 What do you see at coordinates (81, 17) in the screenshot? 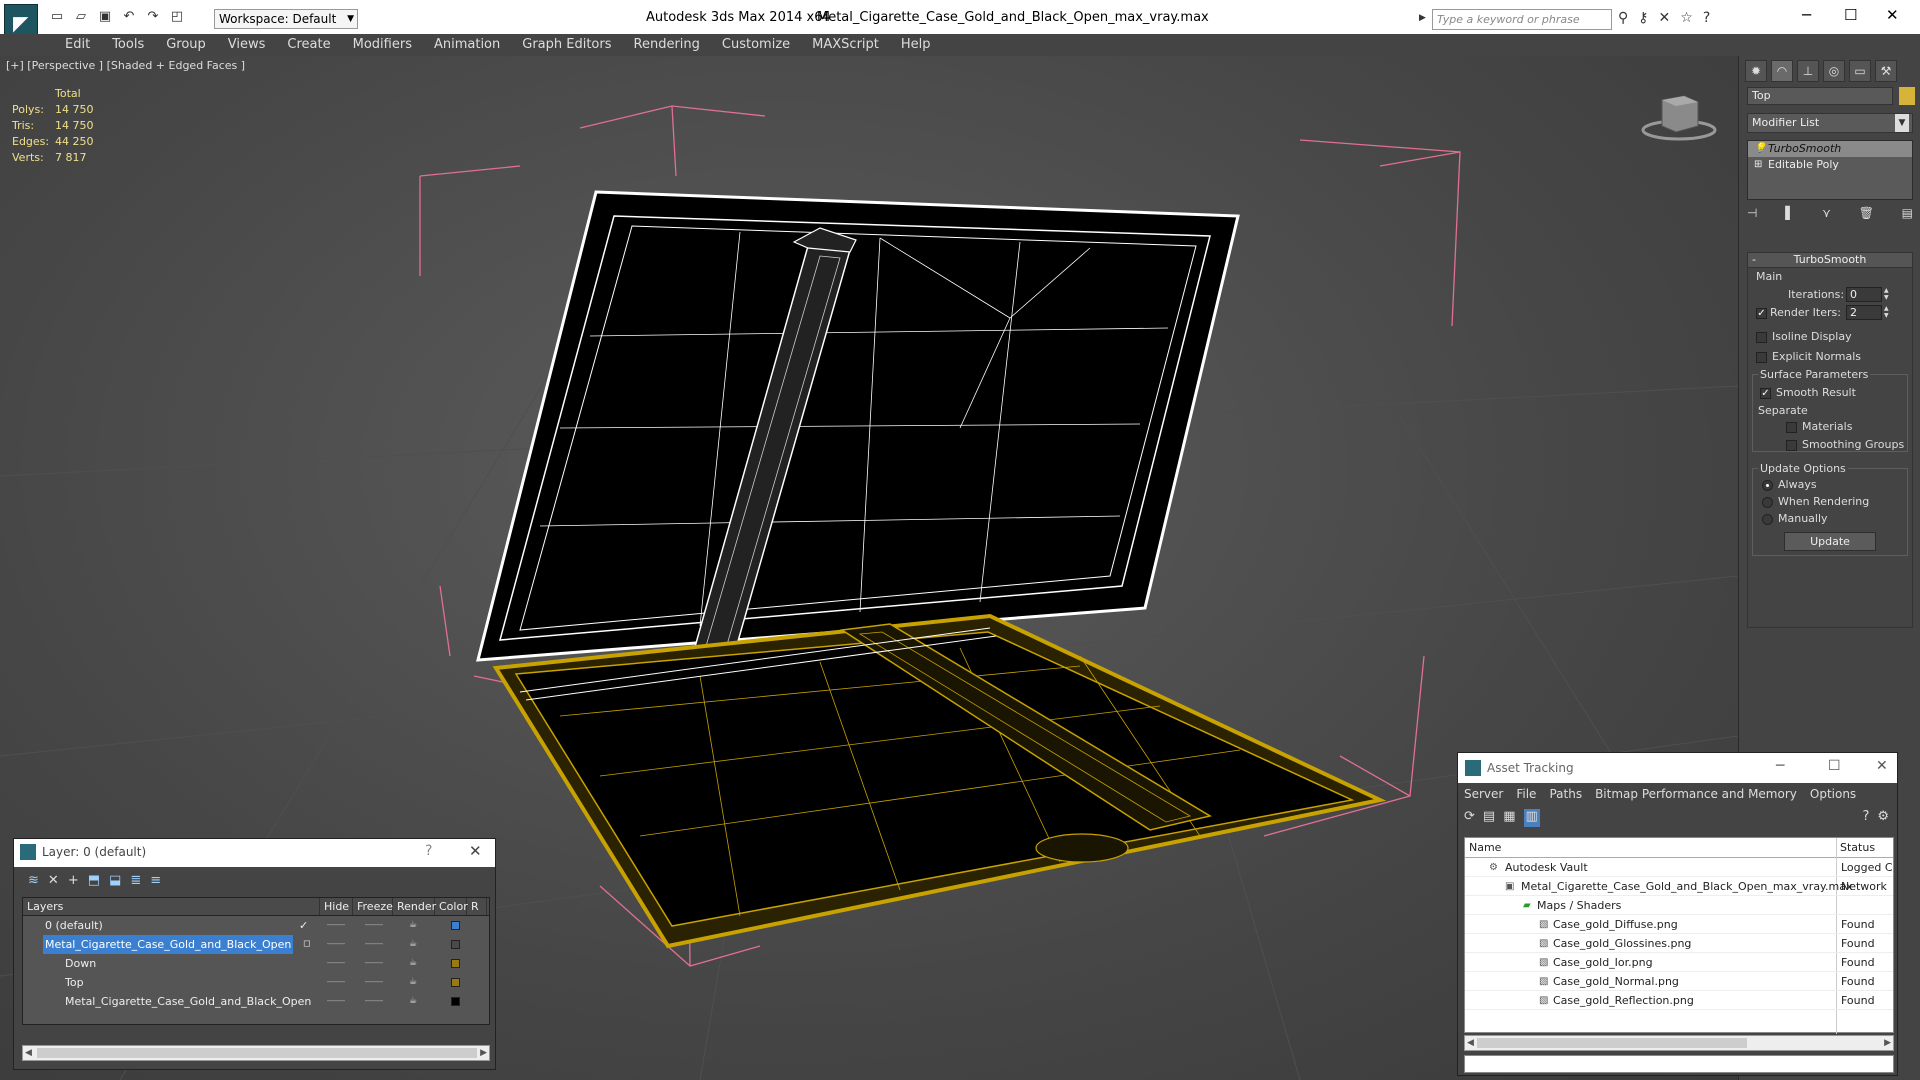
I see `open-file-icon: ▱` at bounding box center [81, 17].